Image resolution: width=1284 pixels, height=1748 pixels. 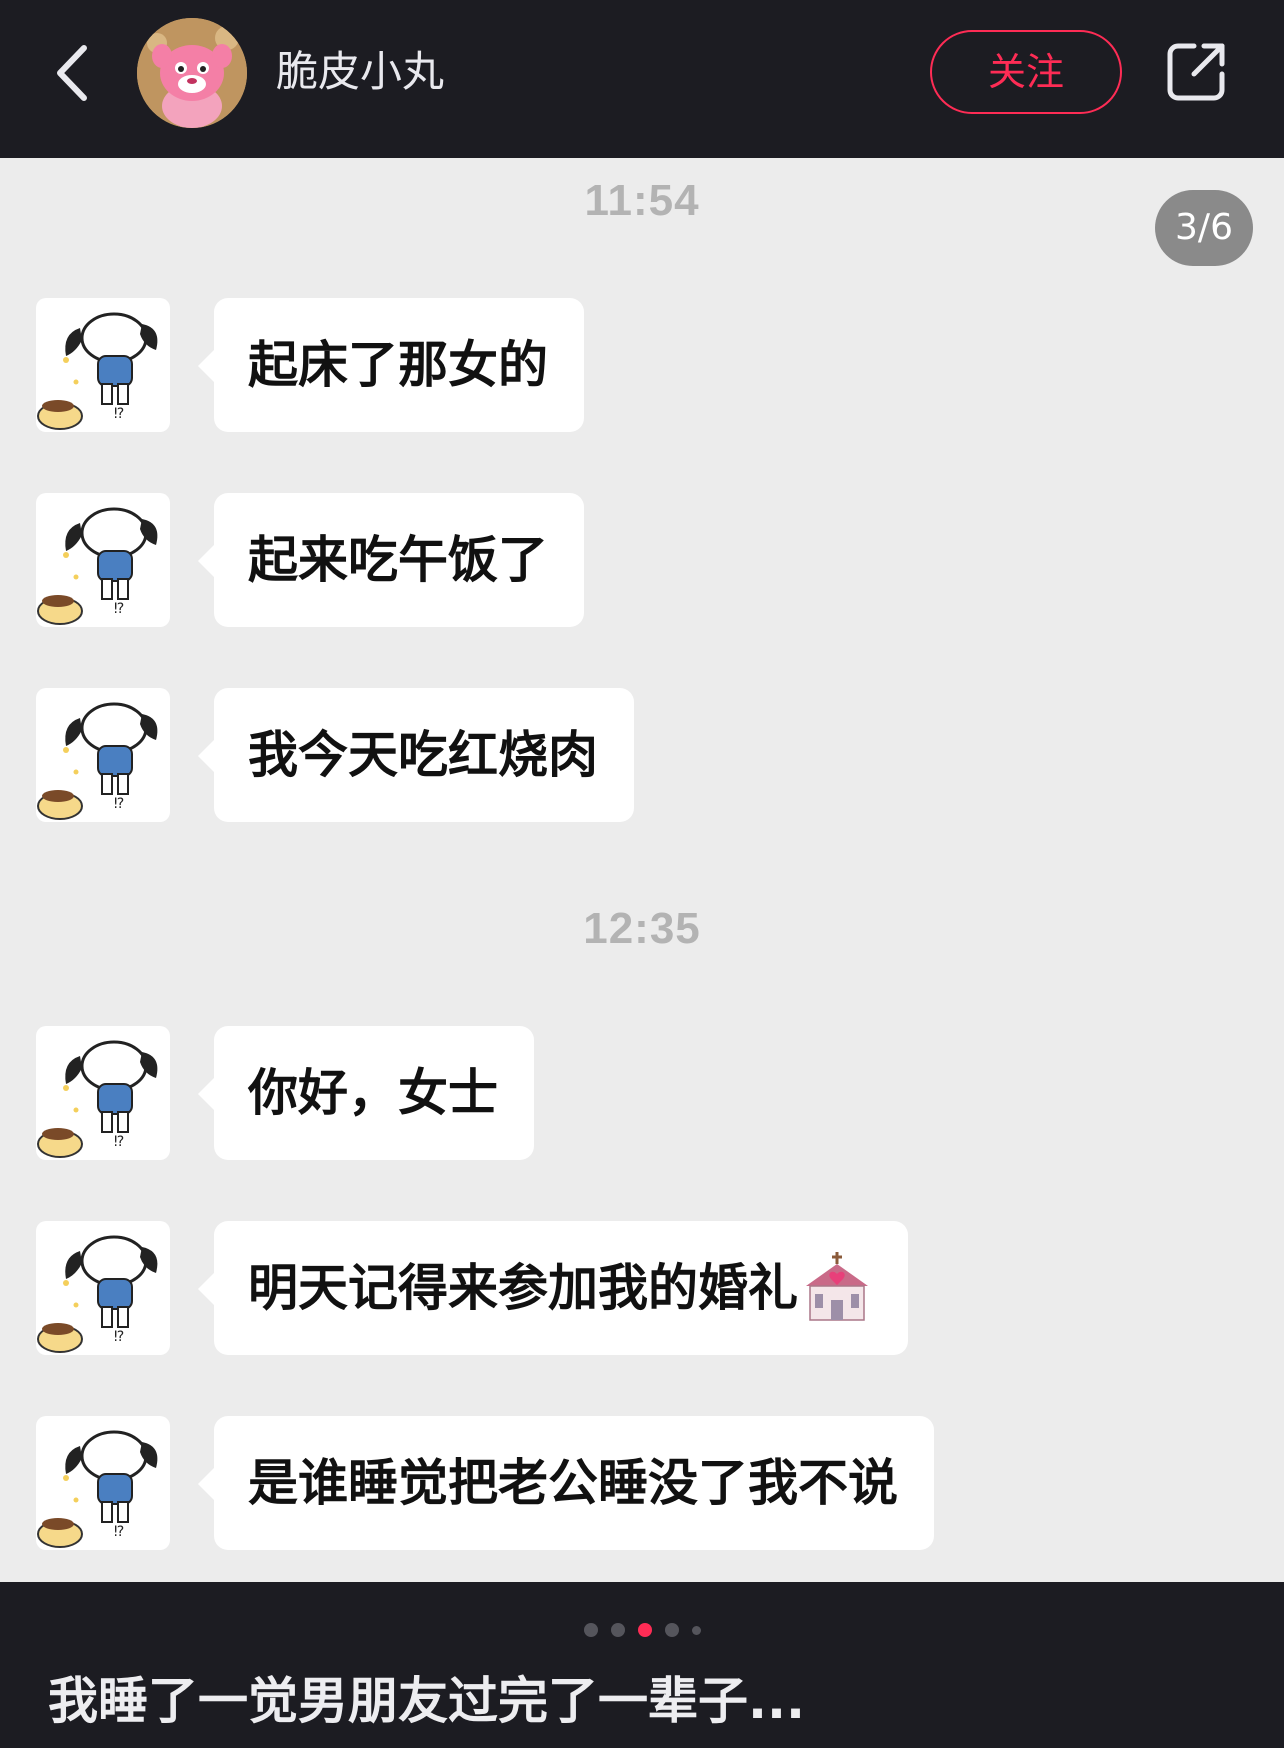 What do you see at coordinates (837, 1286) in the screenshot?
I see `wedding-chapel-emoji` at bounding box center [837, 1286].